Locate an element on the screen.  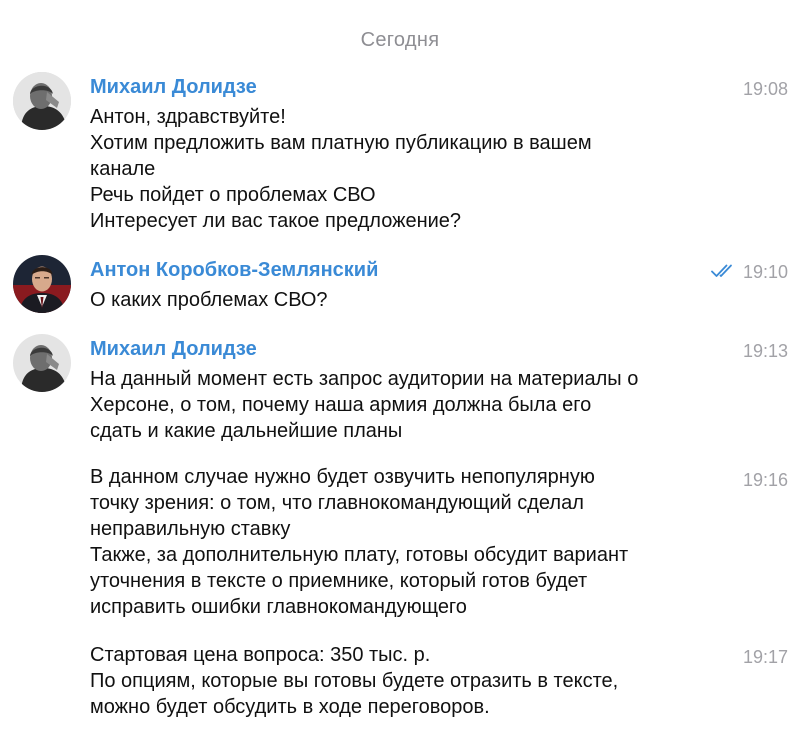
message-line: канале is located at coordinates (123, 169).